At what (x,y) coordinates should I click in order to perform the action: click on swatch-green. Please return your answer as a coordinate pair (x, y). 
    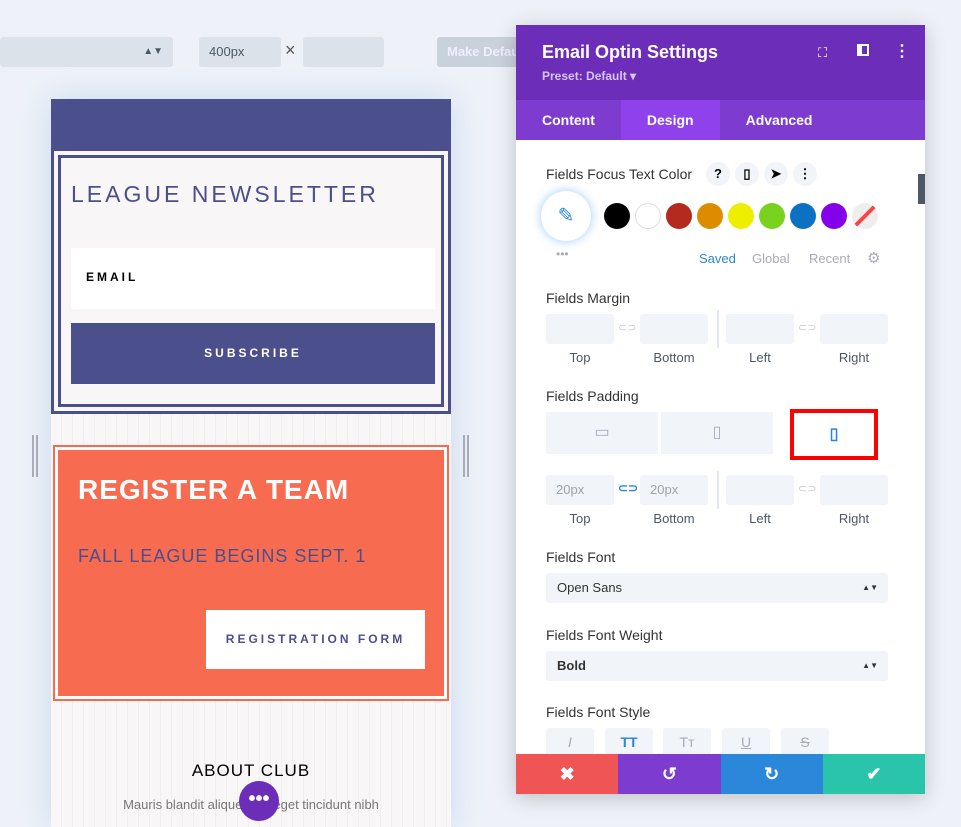
    Looking at the image, I should click on (772, 216).